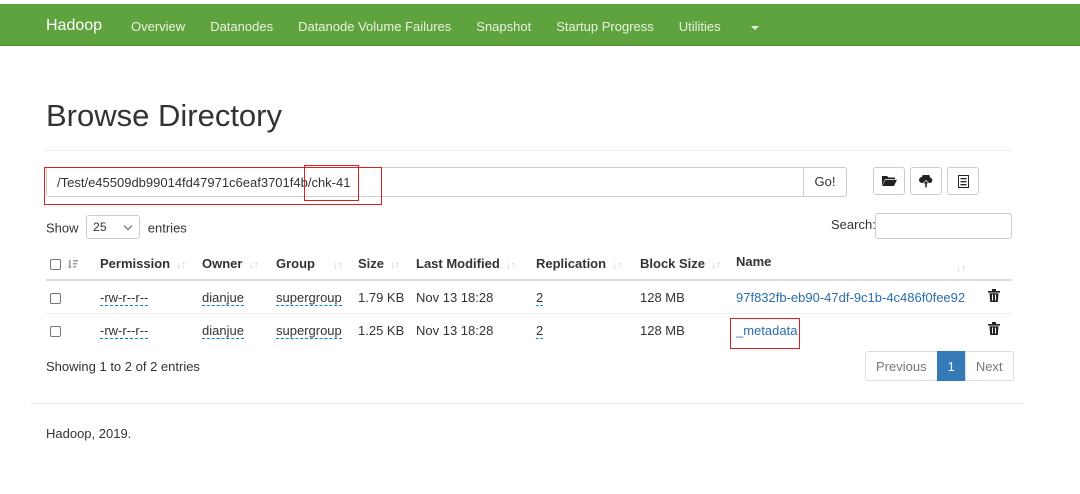  I want to click on header-group: Group ↓↑, so click(313, 264).